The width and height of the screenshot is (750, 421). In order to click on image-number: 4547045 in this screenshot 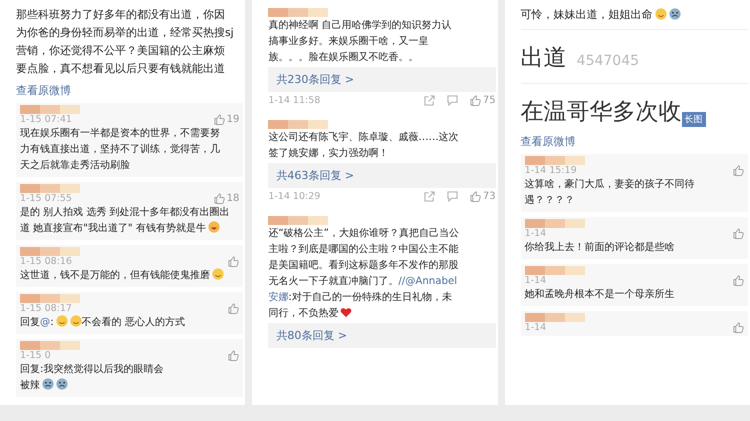, I will do `click(608, 61)`.